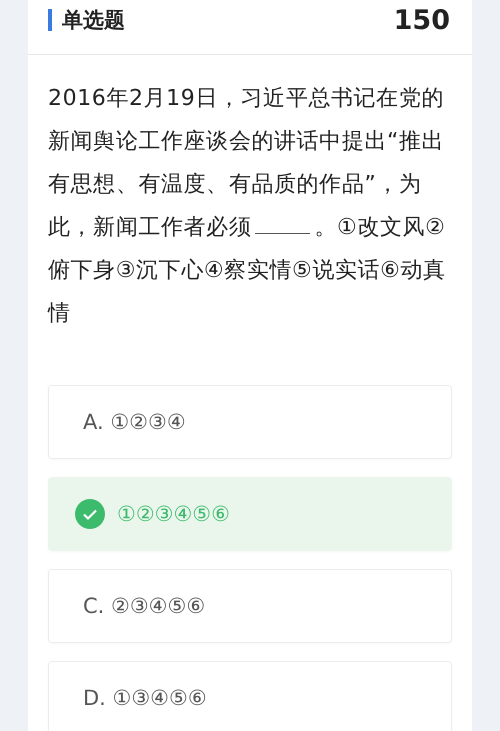 The height and width of the screenshot is (731, 500). What do you see at coordinates (90, 514) in the screenshot?
I see `check-icon` at bounding box center [90, 514].